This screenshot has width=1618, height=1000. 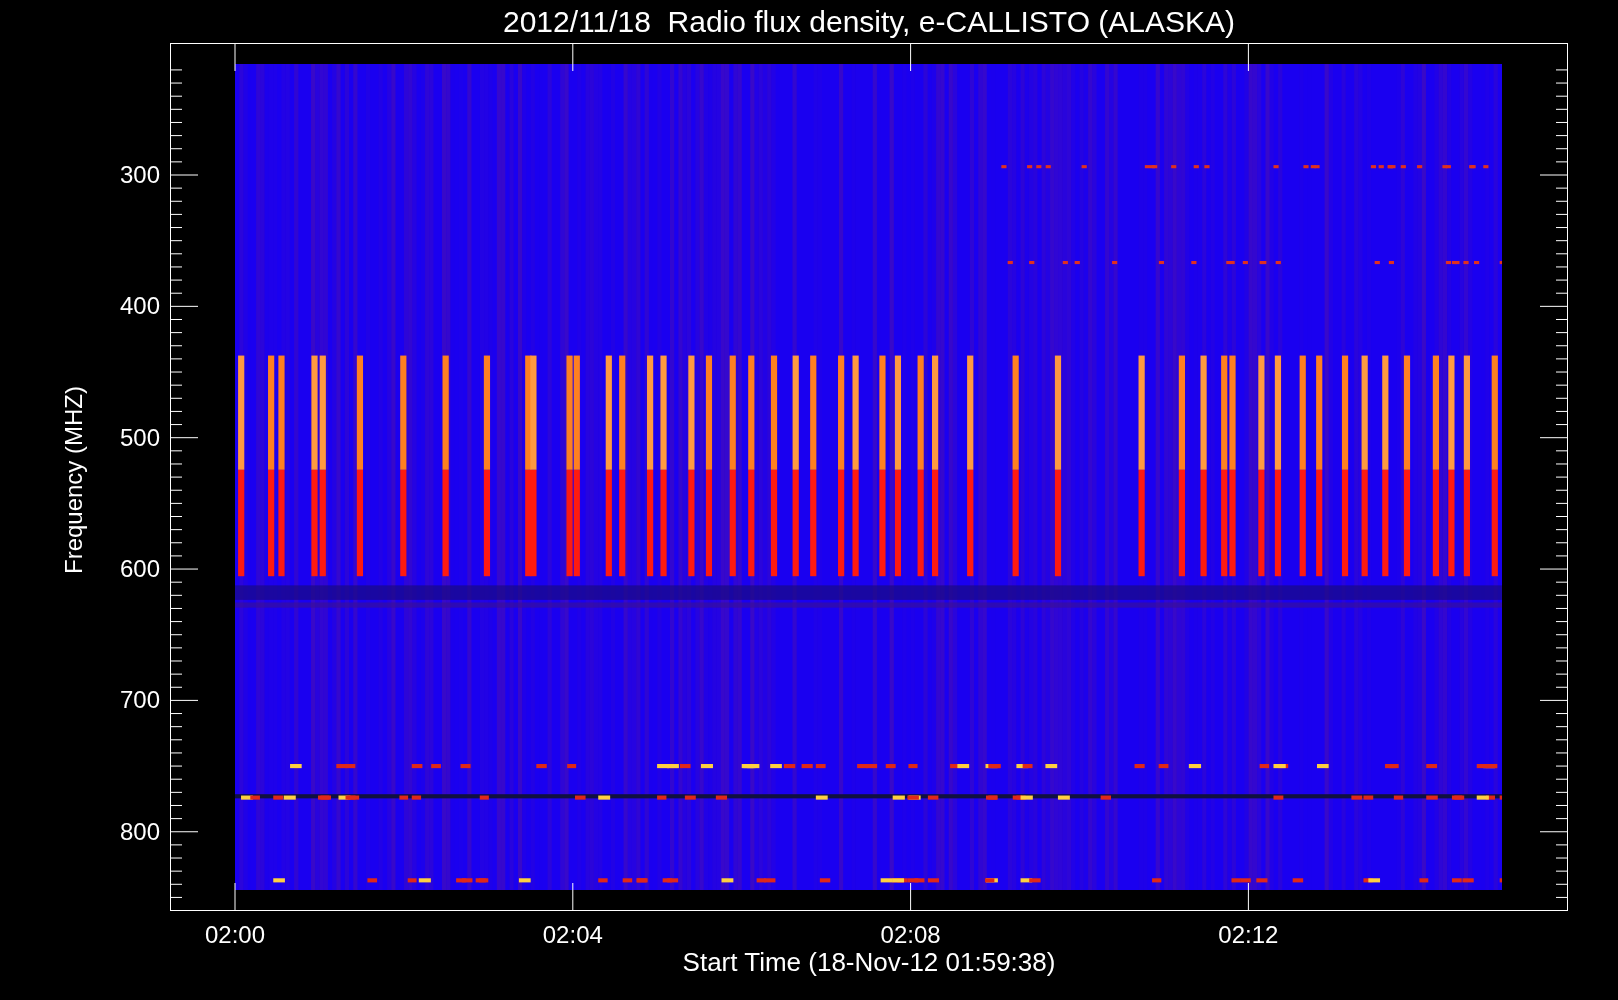 I want to click on y-tick-label: 800, so click(x=139, y=831).